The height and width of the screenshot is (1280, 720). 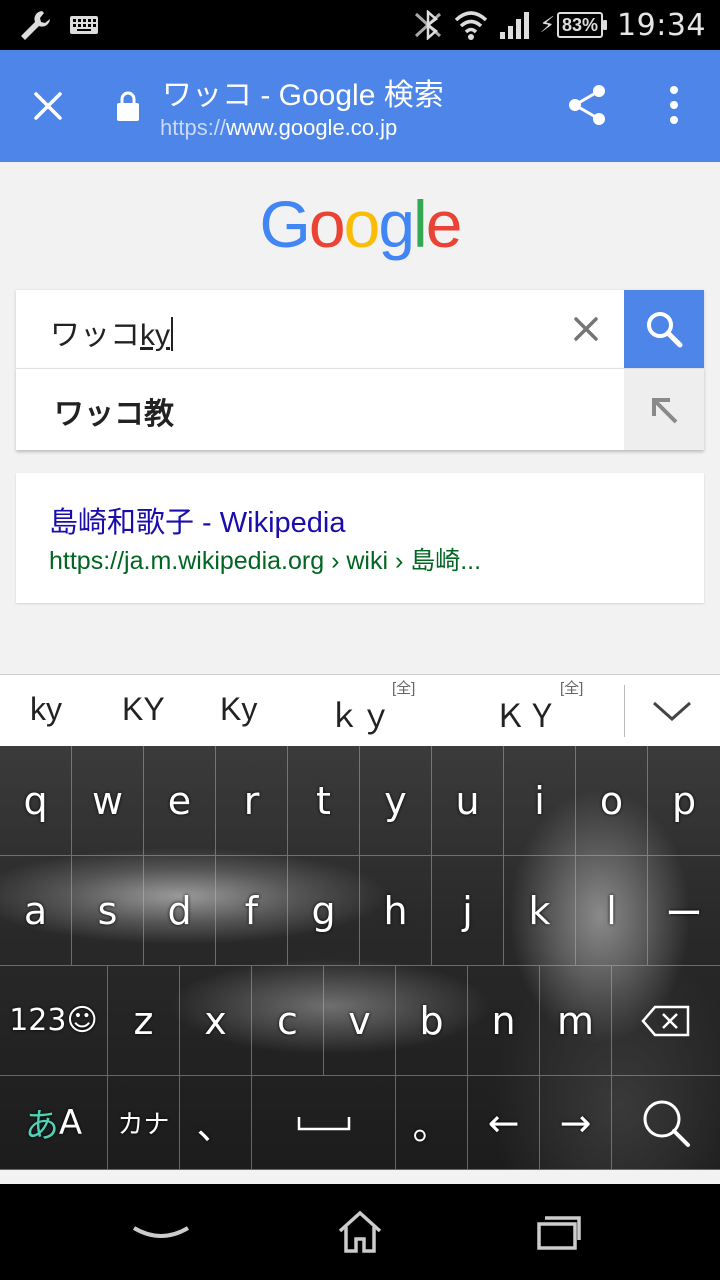 I want to click on close-icon, so click(x=48, y=106).